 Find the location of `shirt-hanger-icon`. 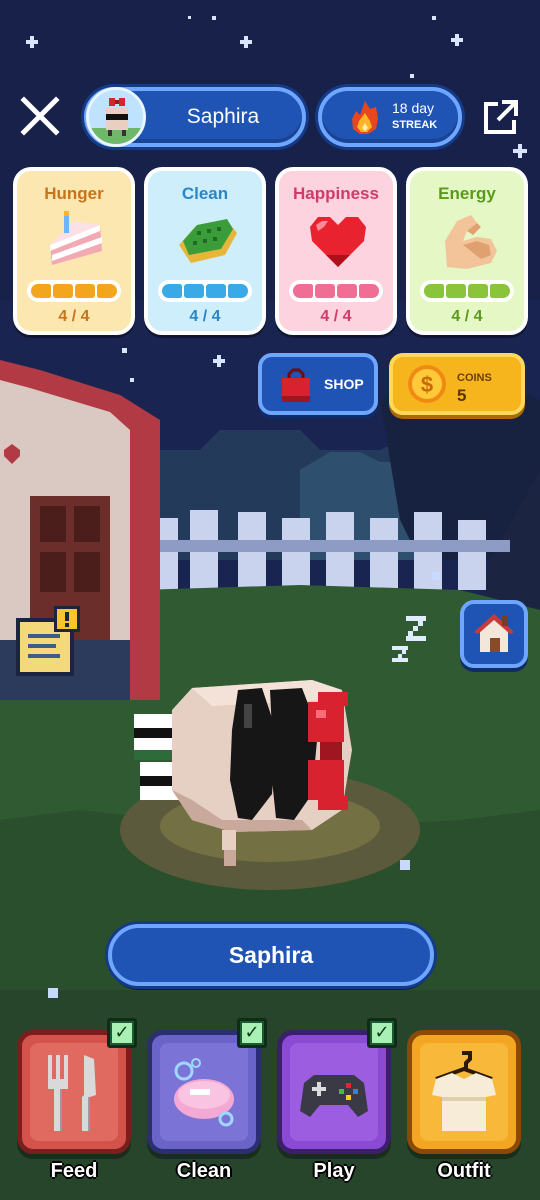

shirt-hanger-icon is located at coordinates (464, 1092).